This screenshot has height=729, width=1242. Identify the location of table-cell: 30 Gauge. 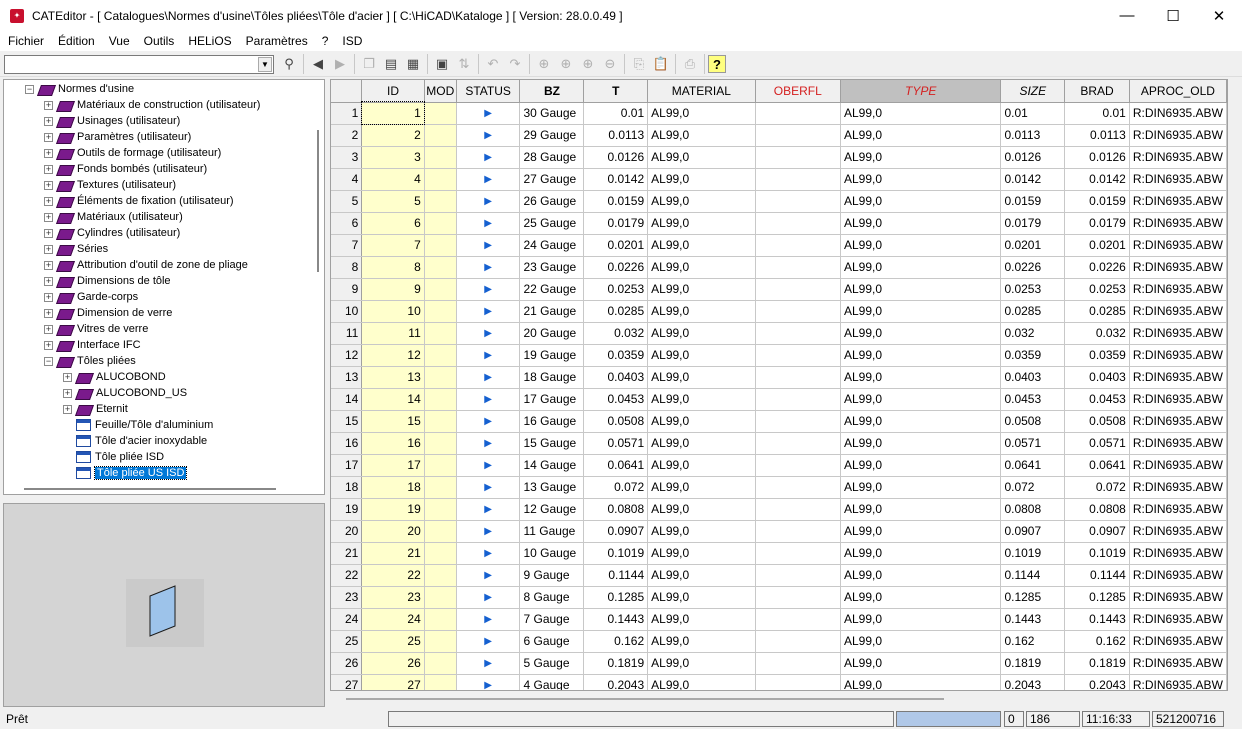
(552, 113).